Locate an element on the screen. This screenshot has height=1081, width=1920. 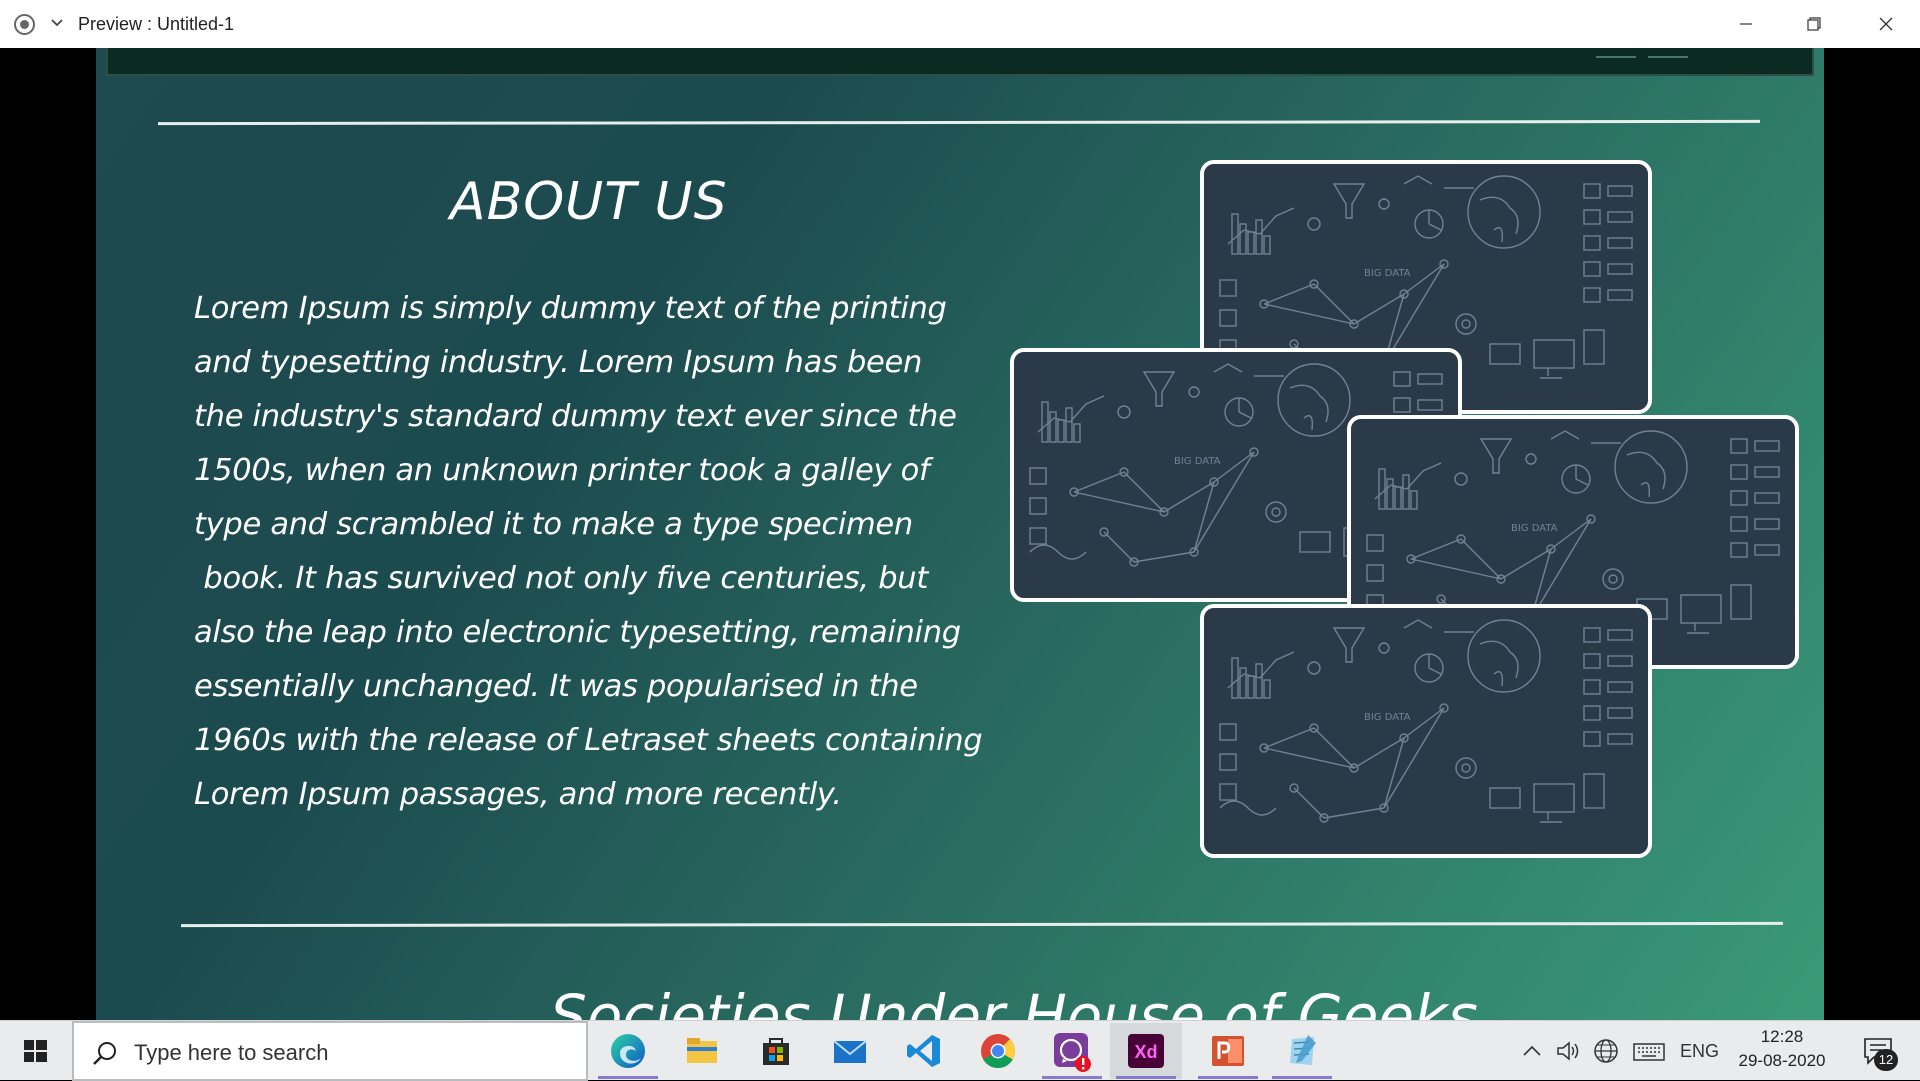
action-center-button: 12 is located at coordinates (1878, 1051).